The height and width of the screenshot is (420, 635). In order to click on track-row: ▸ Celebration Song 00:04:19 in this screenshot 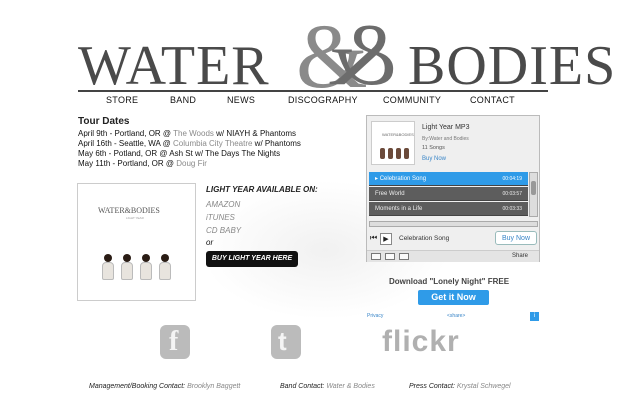, I will do `click(448, 179)`.